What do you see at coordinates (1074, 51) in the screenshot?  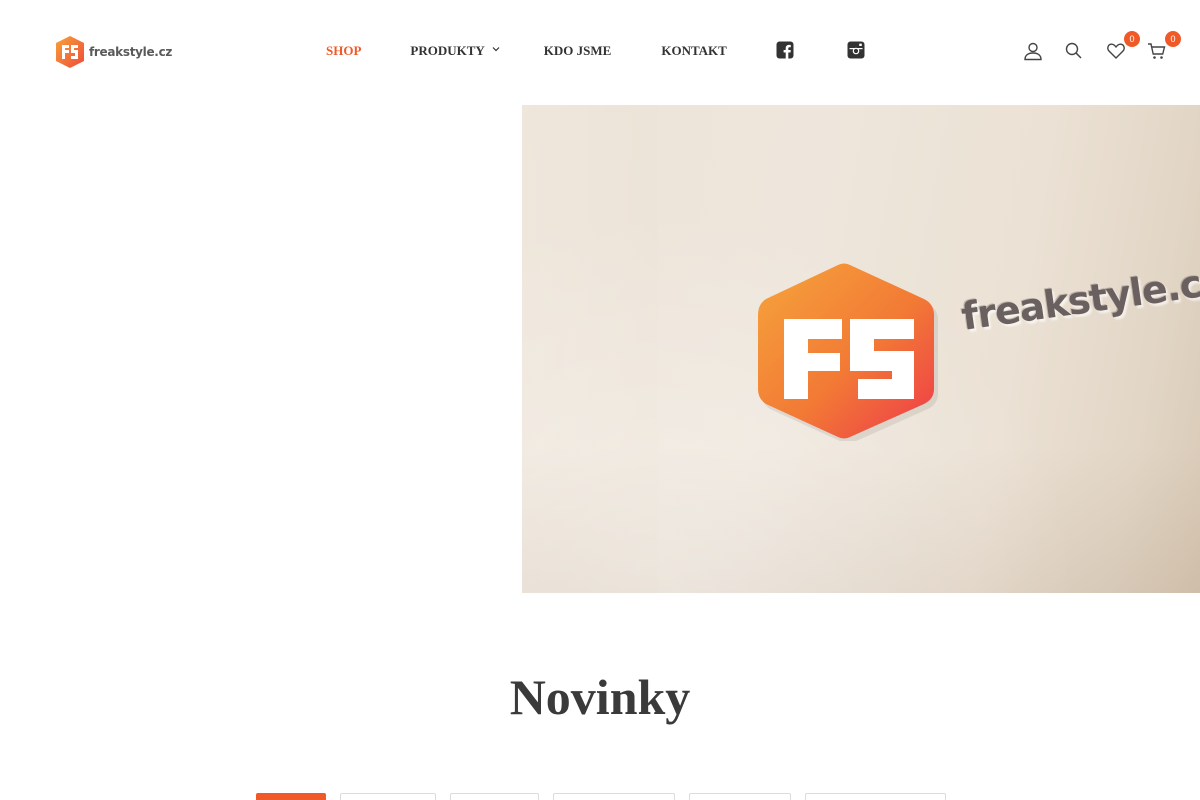 I see `search-icon` at bounding box center [1074, 51].